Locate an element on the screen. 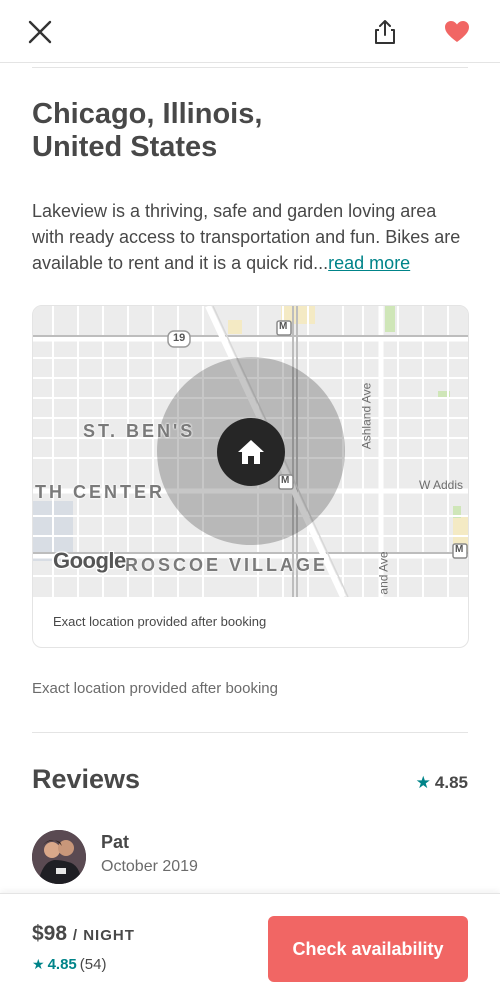 The width and height of the screenshot is (500, 1003). footer-rating: ★ 4.85 (54) is located at coordinates (69, 964).